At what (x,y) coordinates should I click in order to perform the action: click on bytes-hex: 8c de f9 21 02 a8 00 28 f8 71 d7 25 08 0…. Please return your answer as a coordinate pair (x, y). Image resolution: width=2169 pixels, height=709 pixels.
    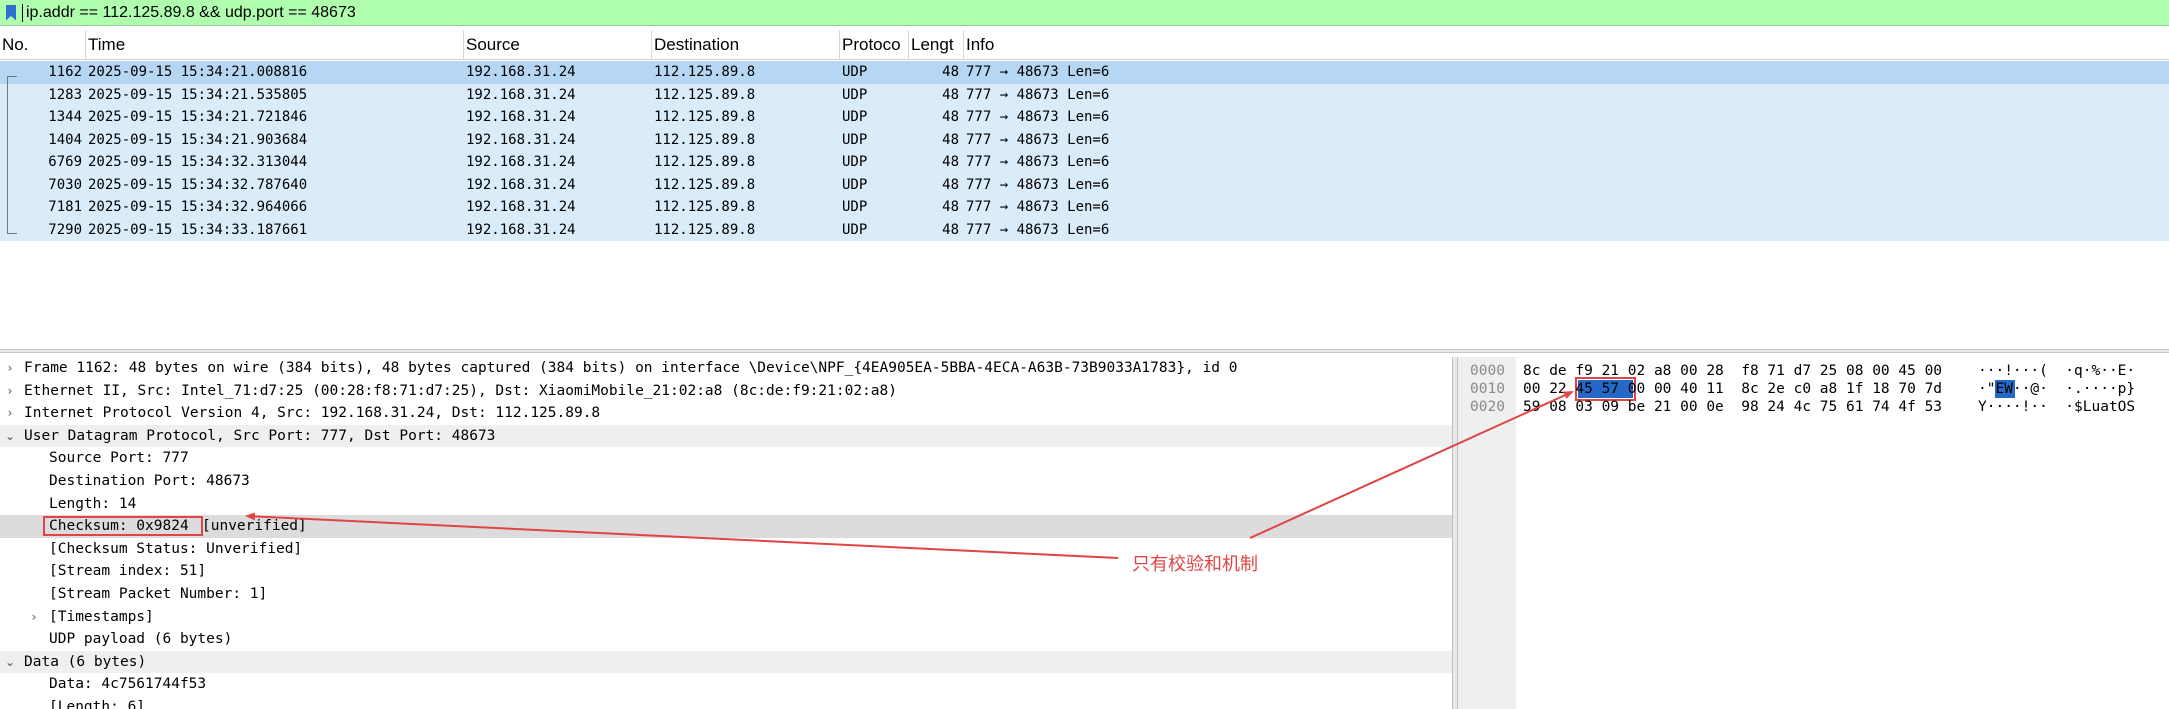
    Looking at the image, I should click on (1733, 371).